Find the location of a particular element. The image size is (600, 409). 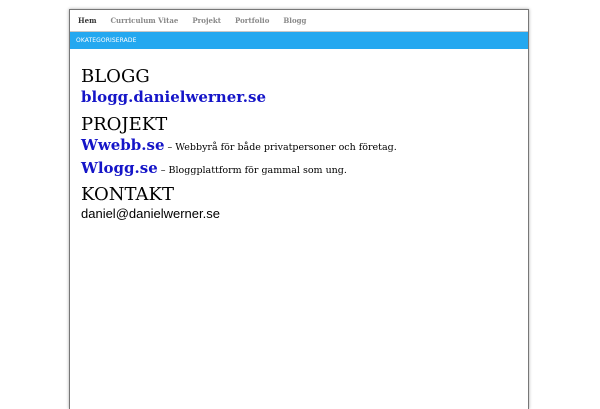

blogg-row: blogg.danielwerner.se is located at coordinates (304, 97).